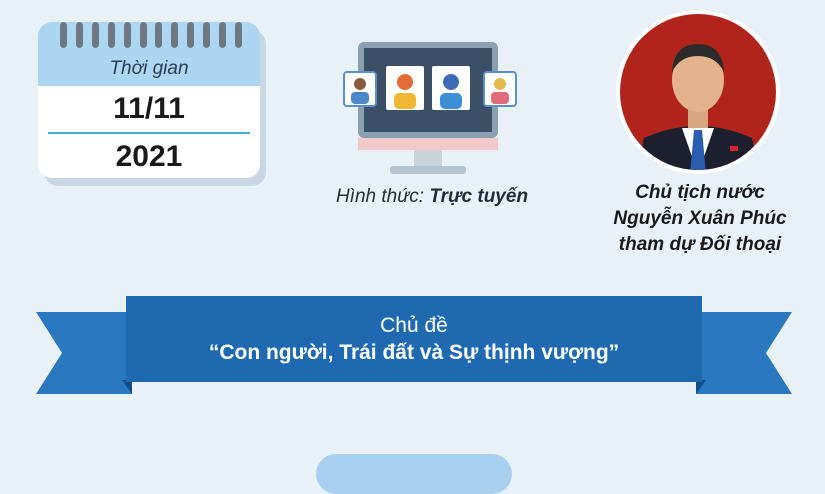  What do you see at coordinates (149, 108) in the screenshot?
I see `calendar-date: 11/11` at bounding box center [149, 108].